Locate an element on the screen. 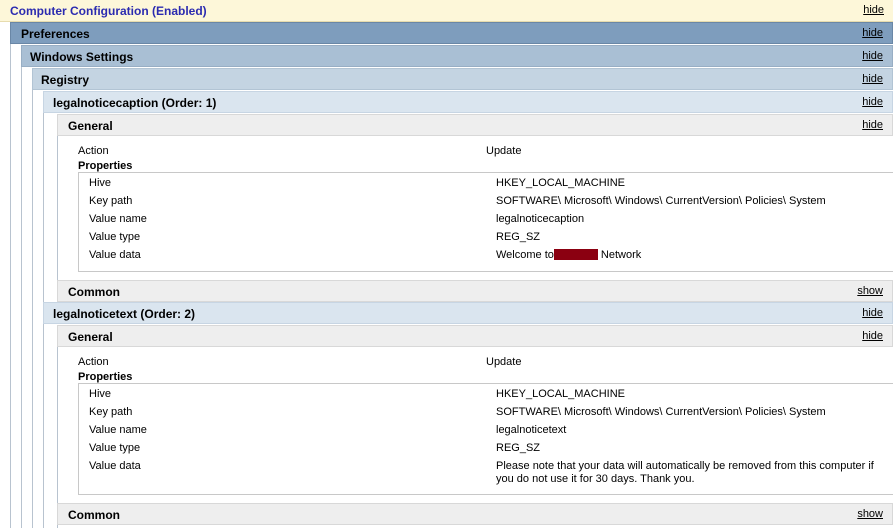 The image size is (893, 528). value-data-prefix: Welcome to is located at coordinates (525, 255).